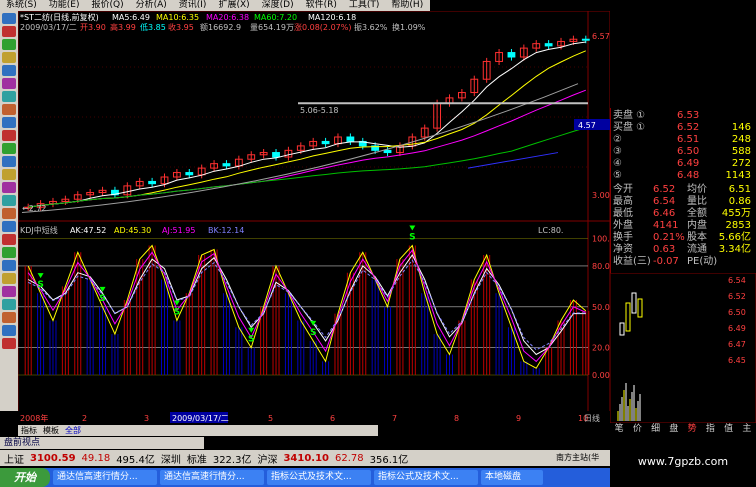  Describe the element at coordinates (683, 237) in the screenshot. I see `stat-row: 换手 0.21% 股本 5.66亿` at that location.